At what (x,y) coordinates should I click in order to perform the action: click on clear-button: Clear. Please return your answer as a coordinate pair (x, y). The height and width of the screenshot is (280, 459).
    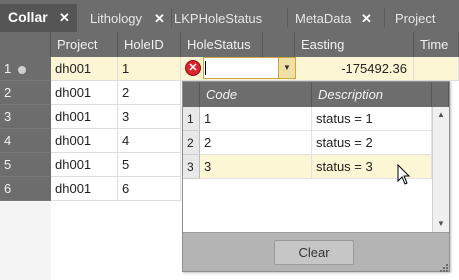
    Looking at the image, I should click on (314, 252).